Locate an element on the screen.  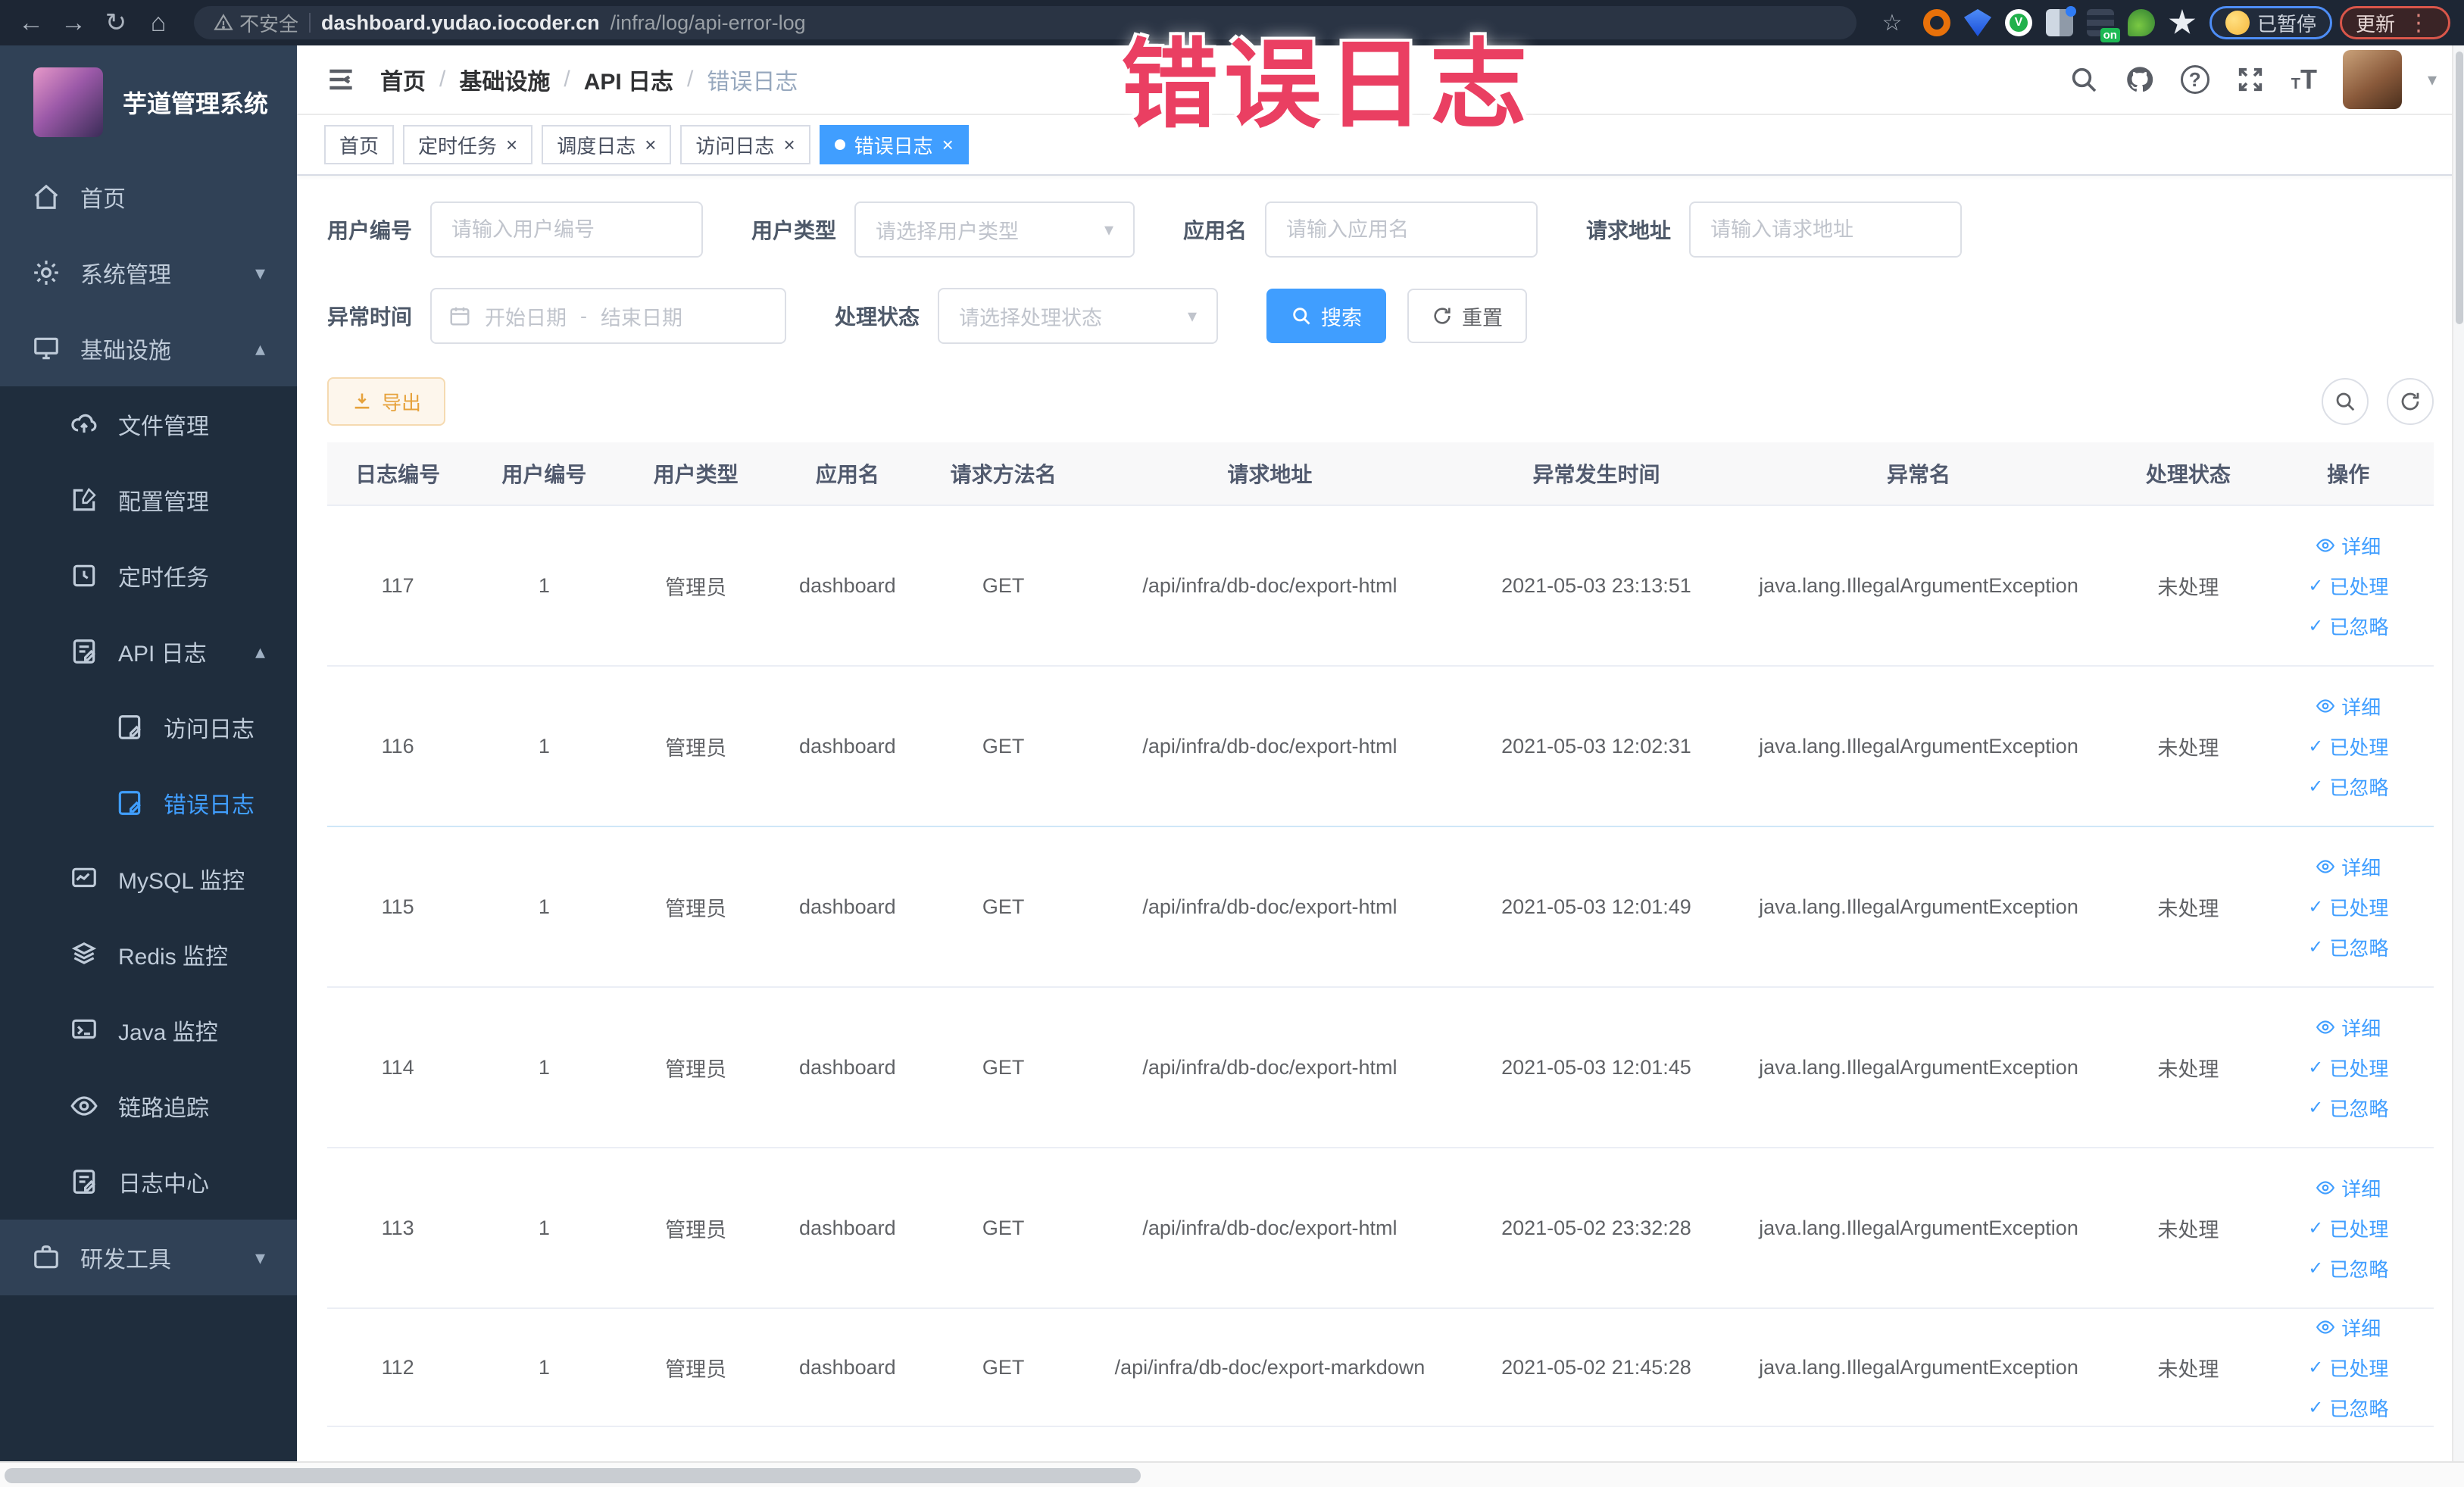
app-name-input is located at coordinates (1401, 229).